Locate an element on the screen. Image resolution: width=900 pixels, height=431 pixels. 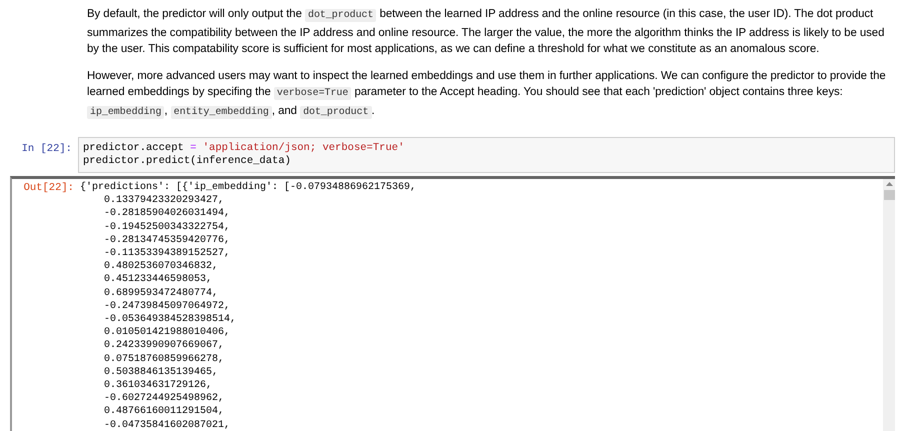
paragraph-text: By default, the predictor will only output the dot_product between the learned IP address and the online resource (in this case, the user ID). The dot product summarizes the compatibility between the IP address and online resource. The larger the value, the more the algorithm thinks the IP address is likely to be used by the user. This compatability score is sufficient for most applications, as we can define a threshold for what we constitute as an anomalous score. is located at coordinates (486, 32).